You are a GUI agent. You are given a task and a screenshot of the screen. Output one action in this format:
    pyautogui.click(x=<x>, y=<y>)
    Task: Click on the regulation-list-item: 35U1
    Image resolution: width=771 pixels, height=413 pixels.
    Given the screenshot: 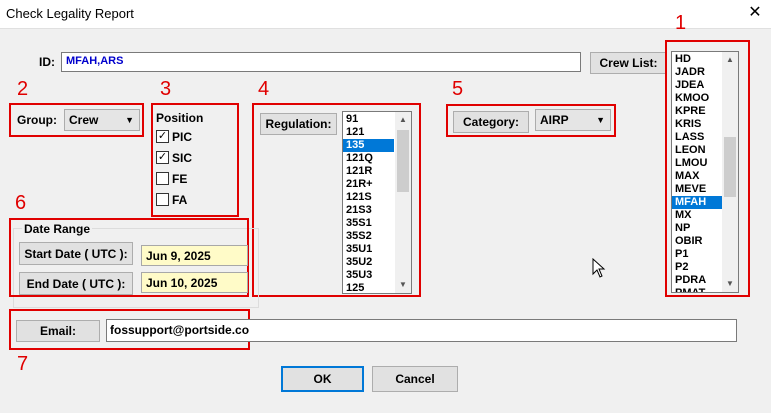 What is the action you would take?
    pyautogui.click(x=368, y=249)
    